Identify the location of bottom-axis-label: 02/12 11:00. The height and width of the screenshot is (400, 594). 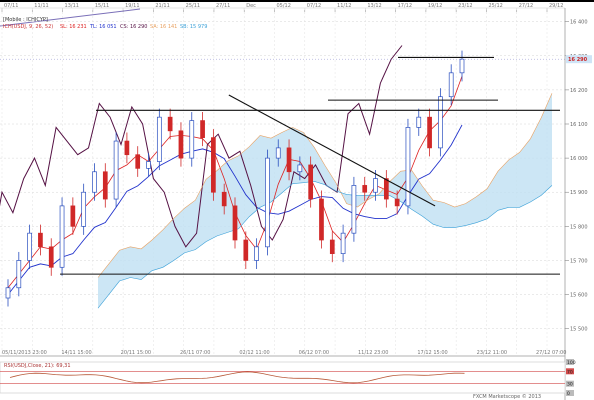
(254, 353).